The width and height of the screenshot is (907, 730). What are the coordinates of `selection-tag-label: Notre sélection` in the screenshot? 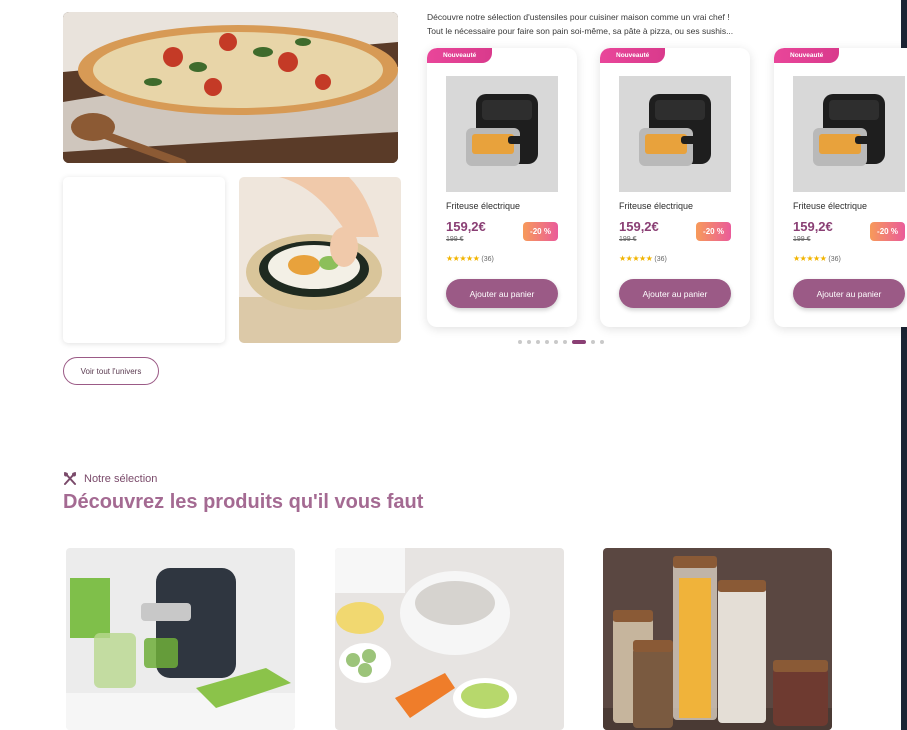 It's located at (121, 479).